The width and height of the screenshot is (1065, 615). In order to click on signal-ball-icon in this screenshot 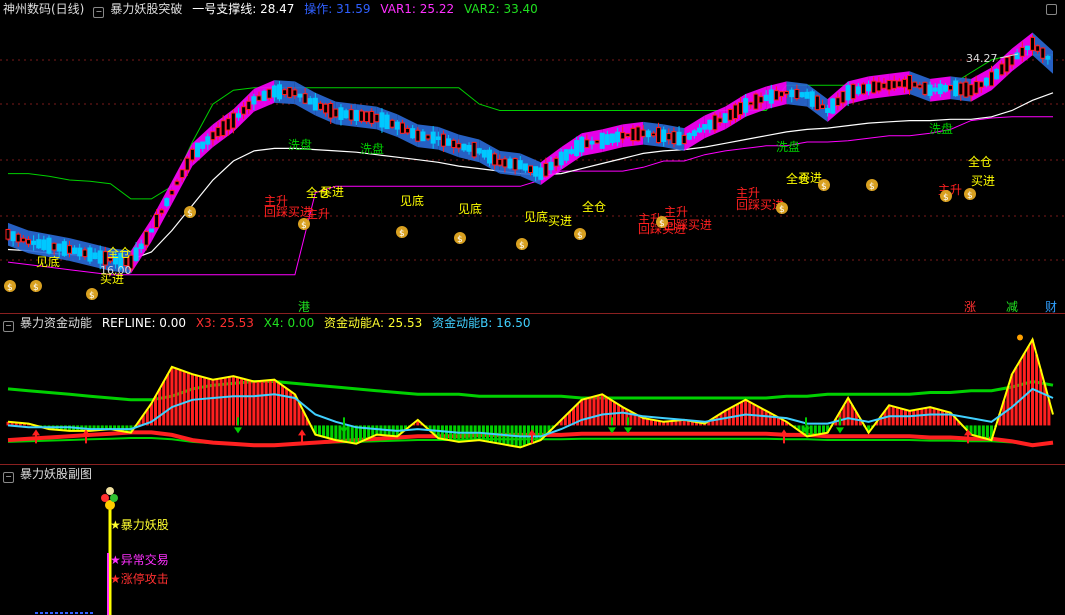, I will do `click(105, 498)`.